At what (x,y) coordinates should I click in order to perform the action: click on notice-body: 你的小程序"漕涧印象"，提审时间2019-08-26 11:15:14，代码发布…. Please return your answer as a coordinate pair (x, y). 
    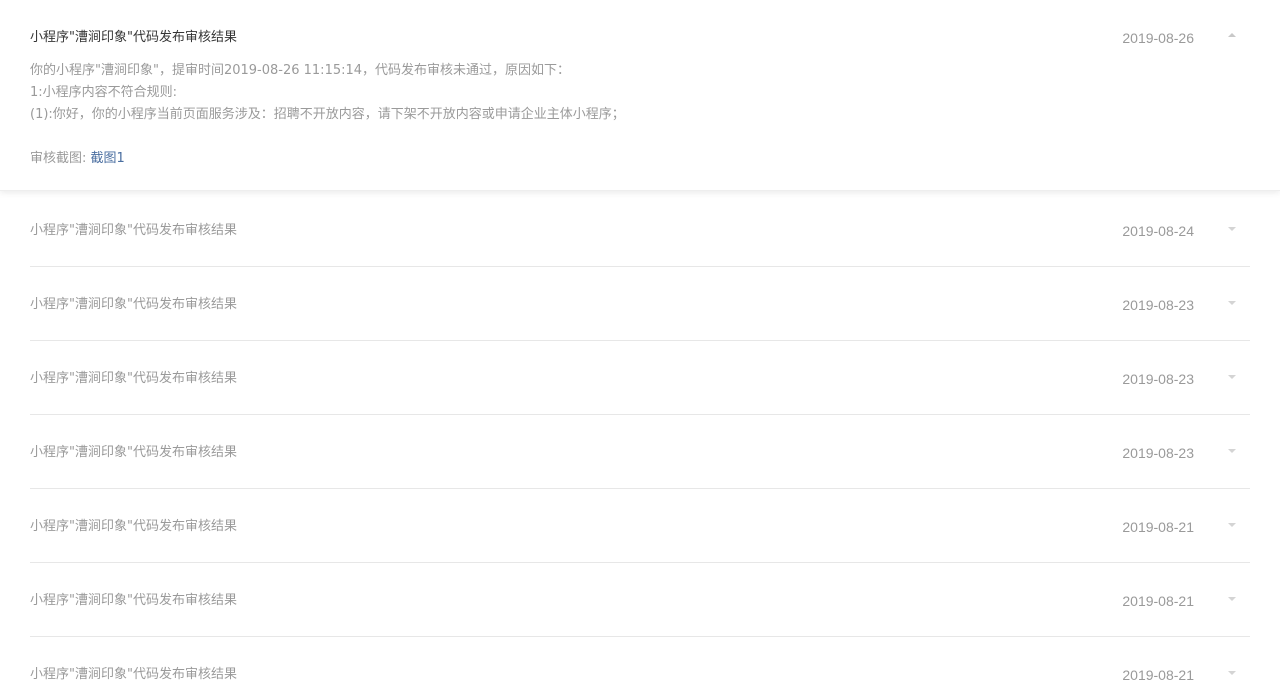
    Looking at the image, I should click on (327, 115).